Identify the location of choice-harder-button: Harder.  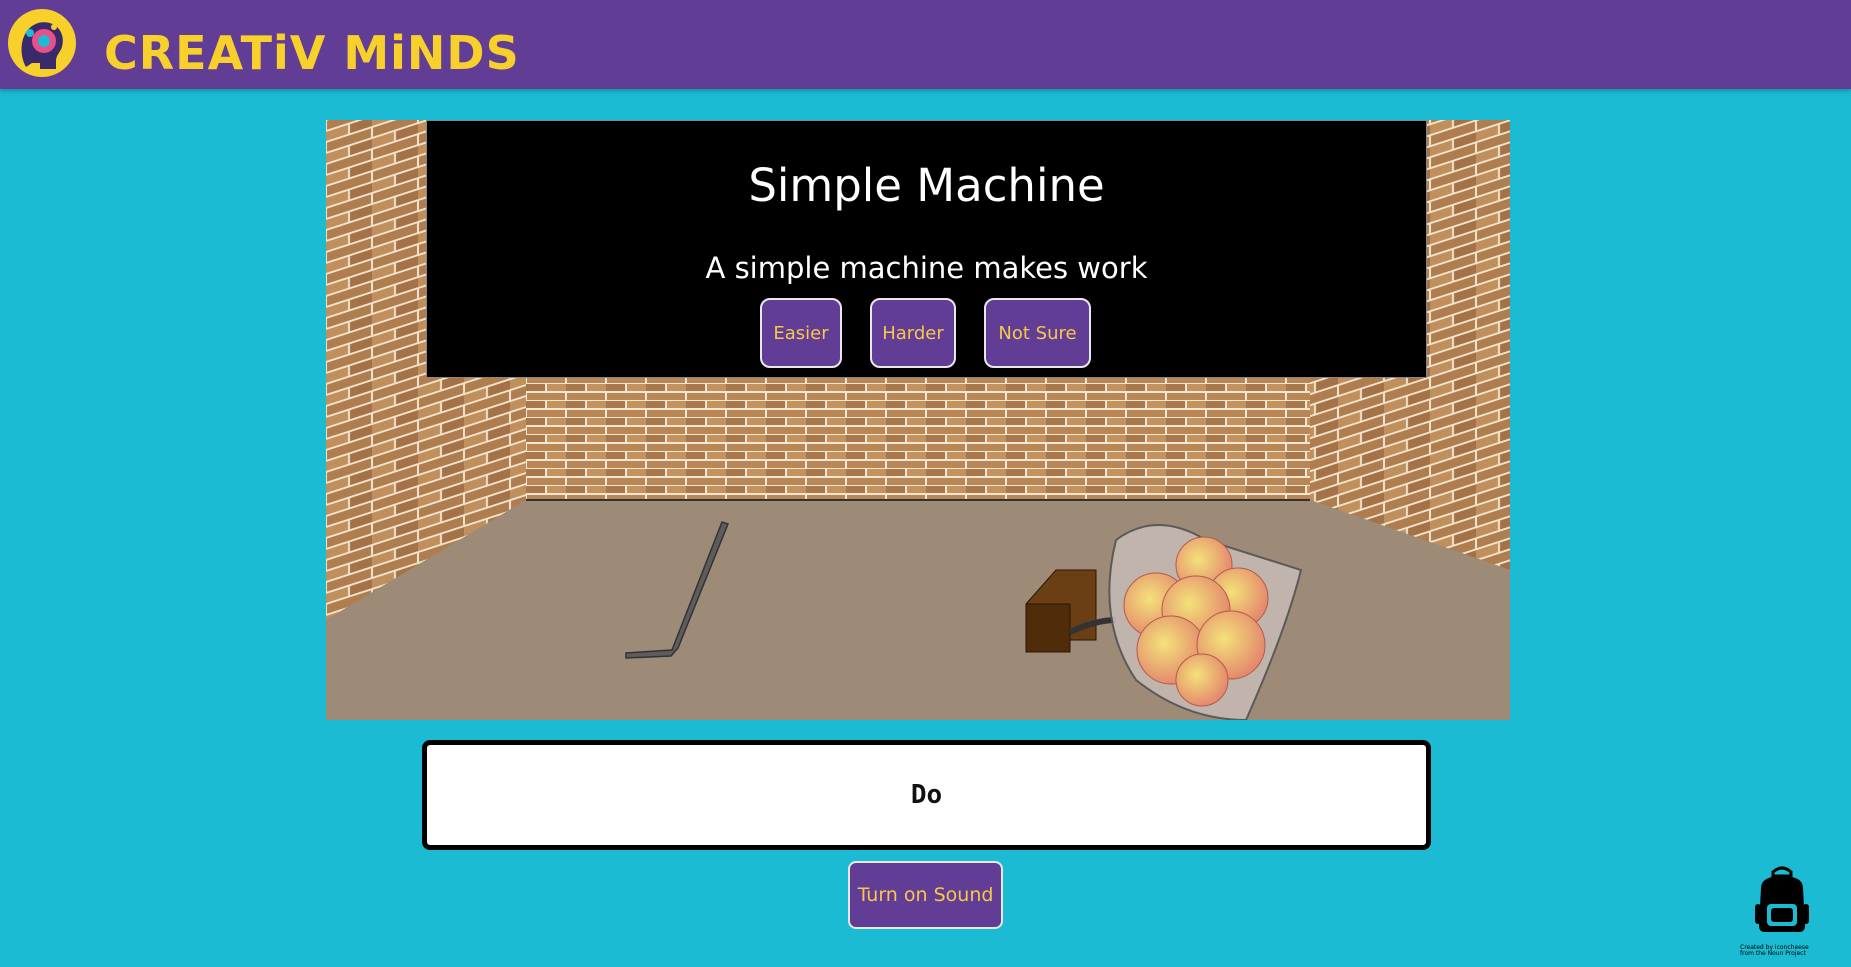
(913, 333).